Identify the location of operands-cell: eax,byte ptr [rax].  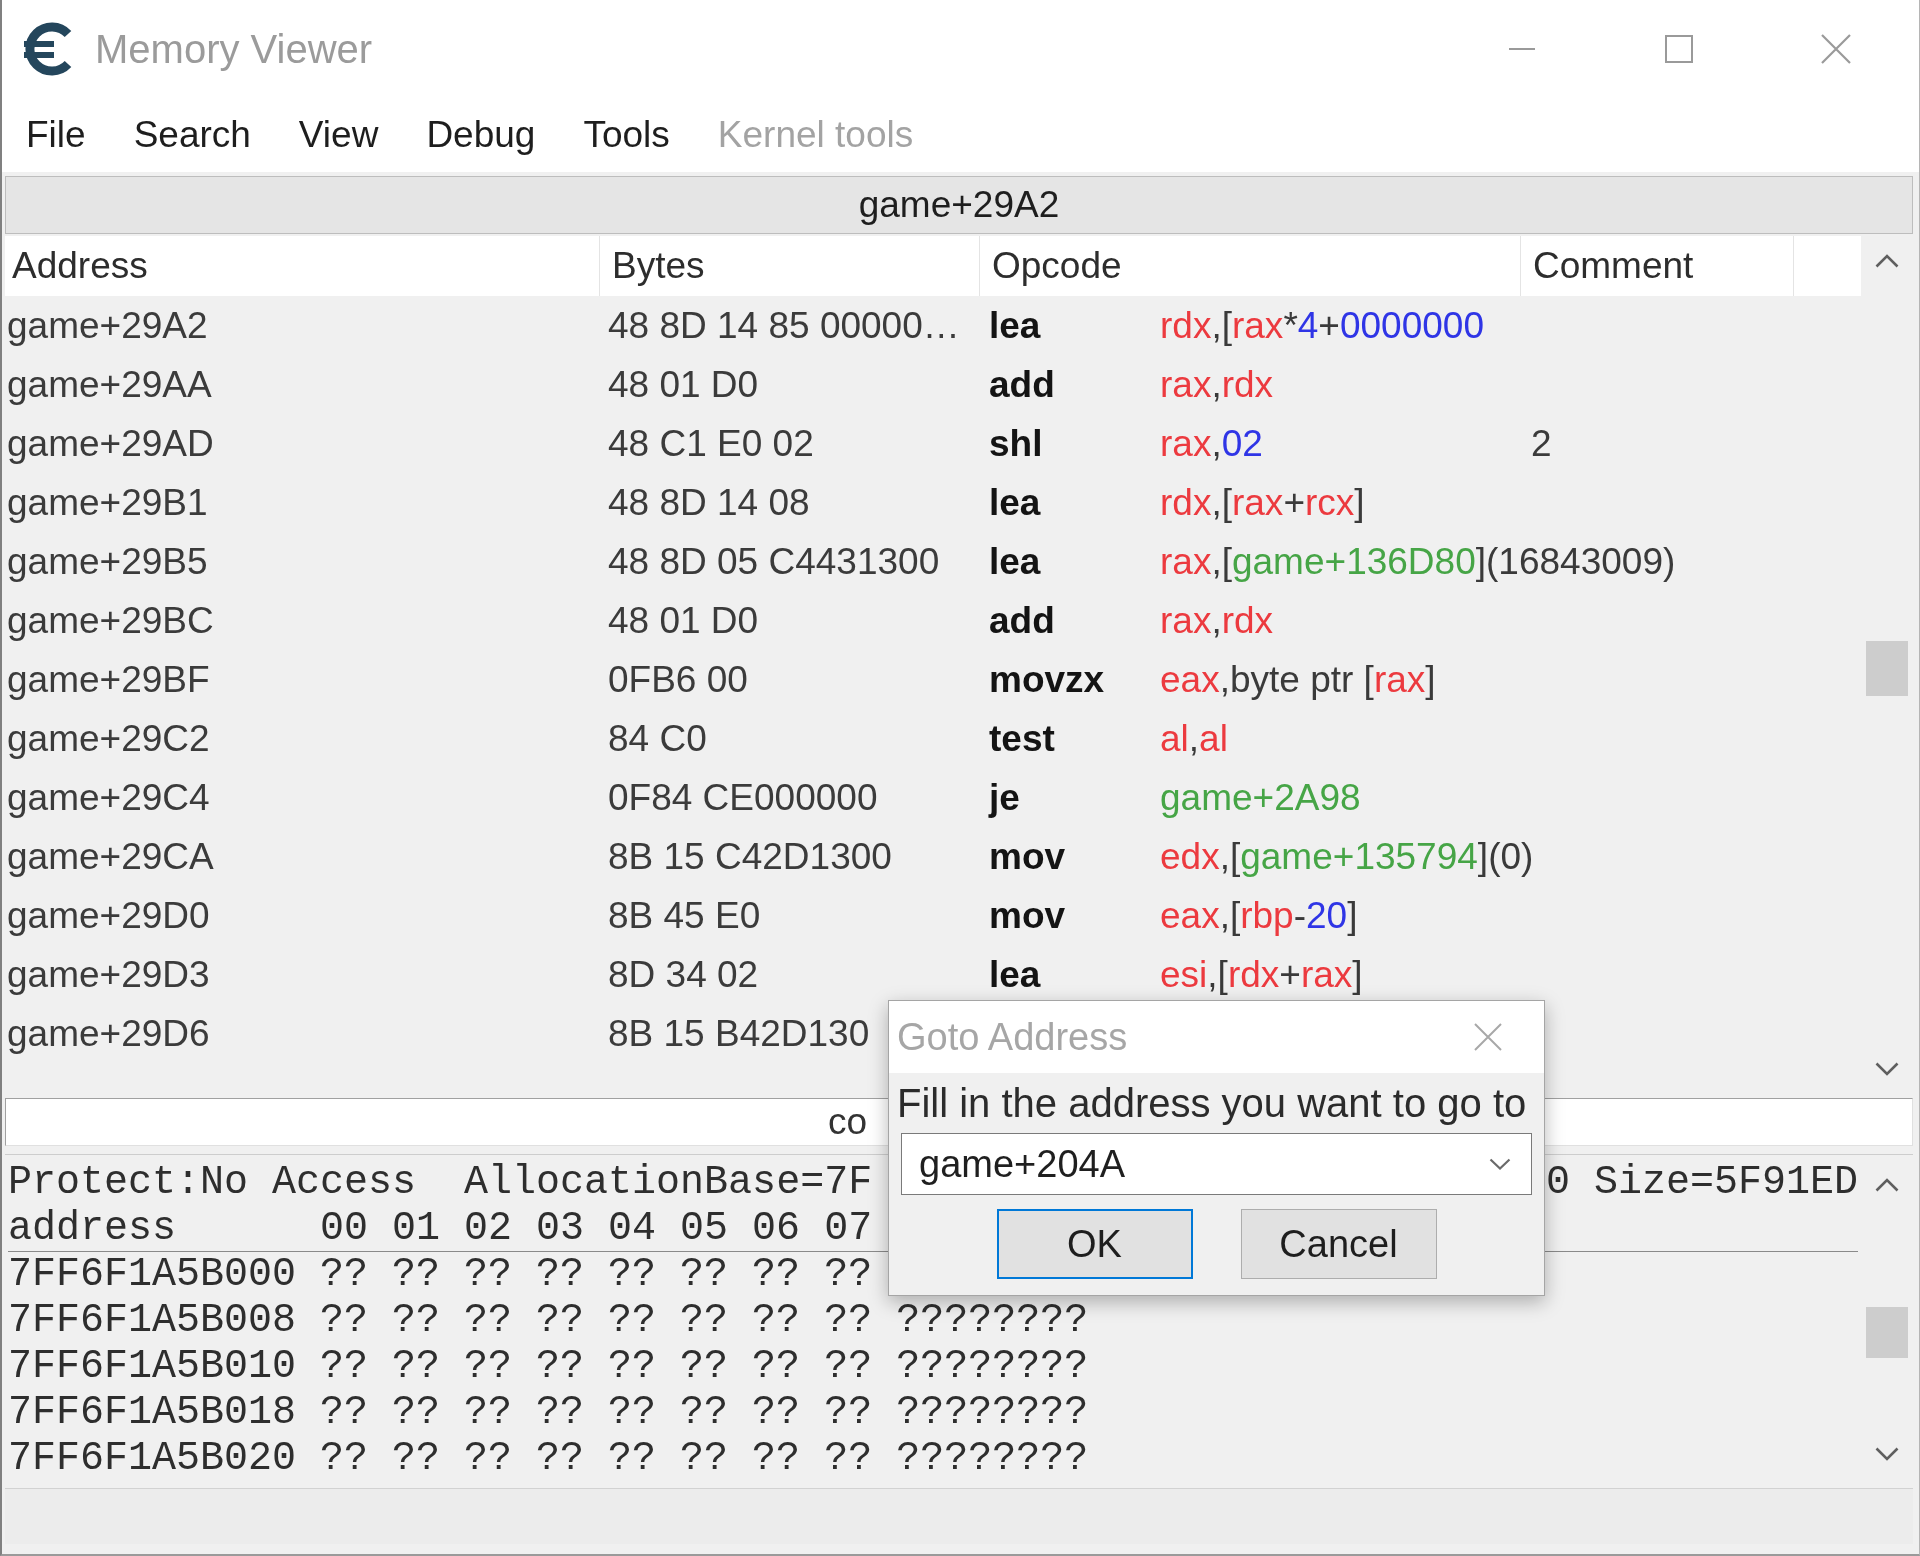
(1298, 679).